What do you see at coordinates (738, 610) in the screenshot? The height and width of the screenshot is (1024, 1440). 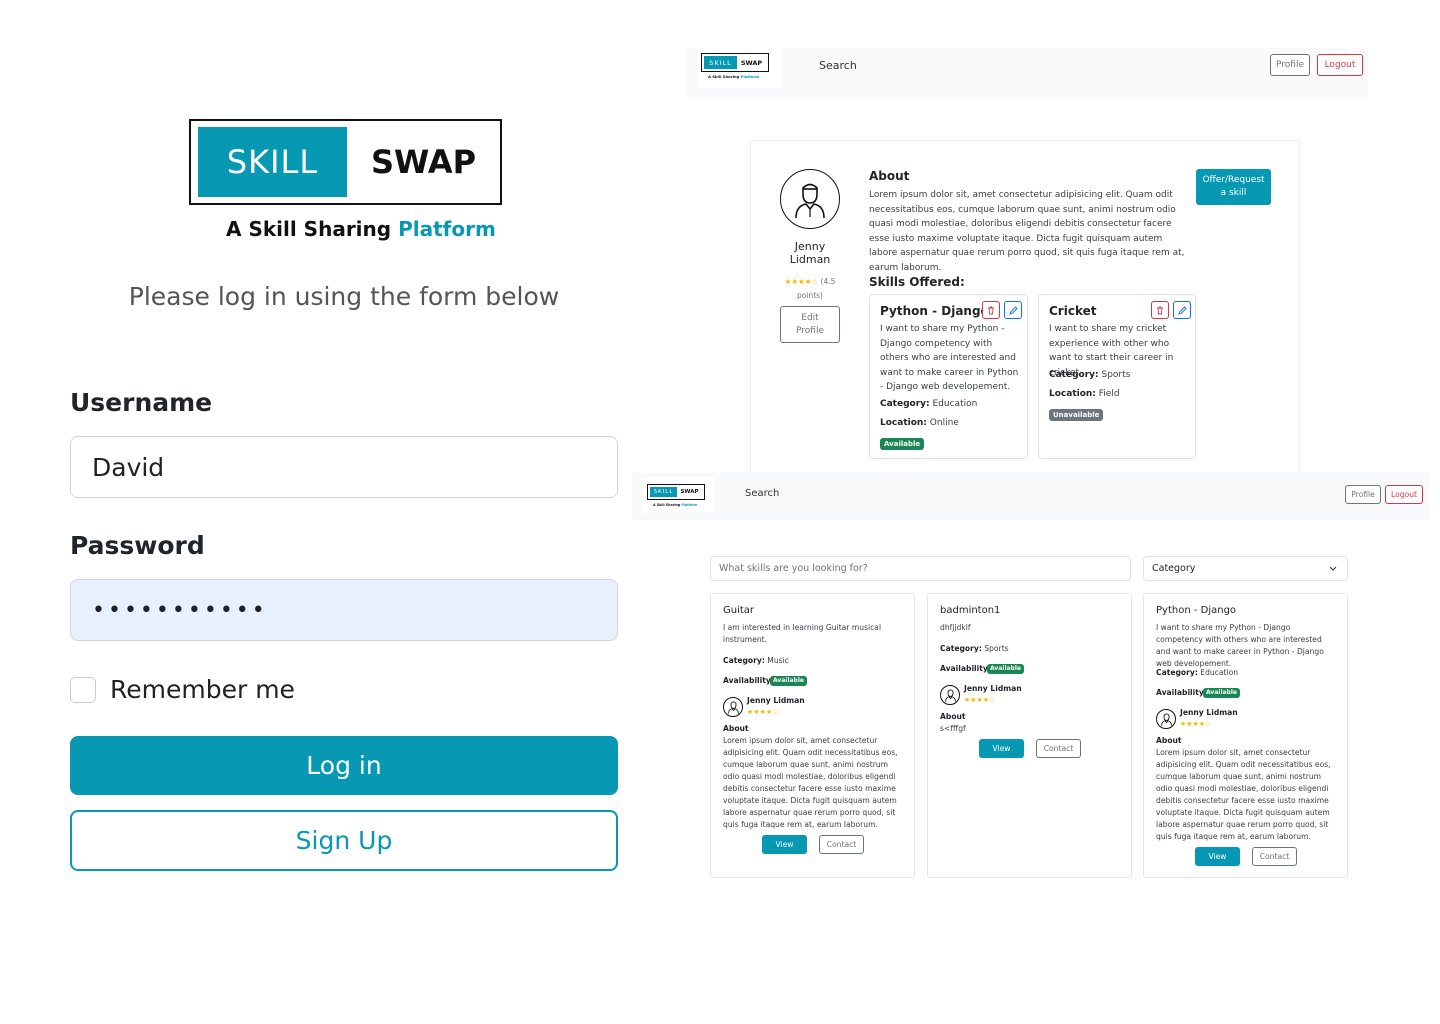 I see `result-title: Guitar` at bounding box center [738, 610].